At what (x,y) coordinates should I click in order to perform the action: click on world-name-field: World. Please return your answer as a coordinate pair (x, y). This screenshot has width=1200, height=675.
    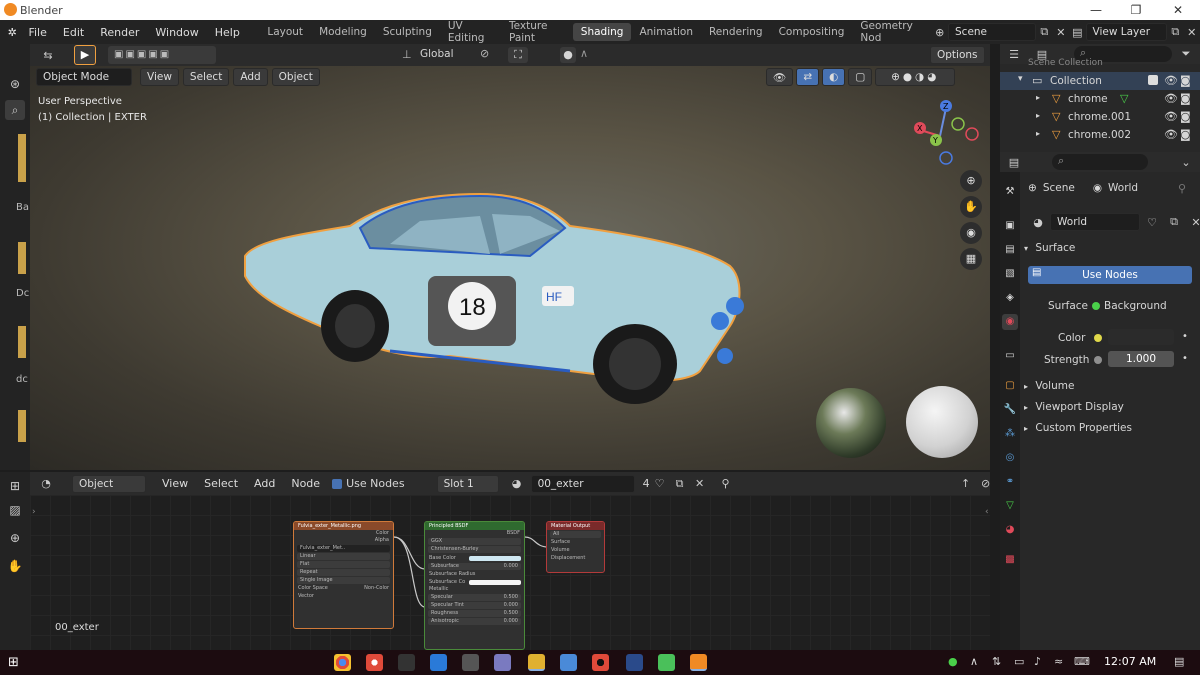
    Looking at the image, I should click on (1095, 222).